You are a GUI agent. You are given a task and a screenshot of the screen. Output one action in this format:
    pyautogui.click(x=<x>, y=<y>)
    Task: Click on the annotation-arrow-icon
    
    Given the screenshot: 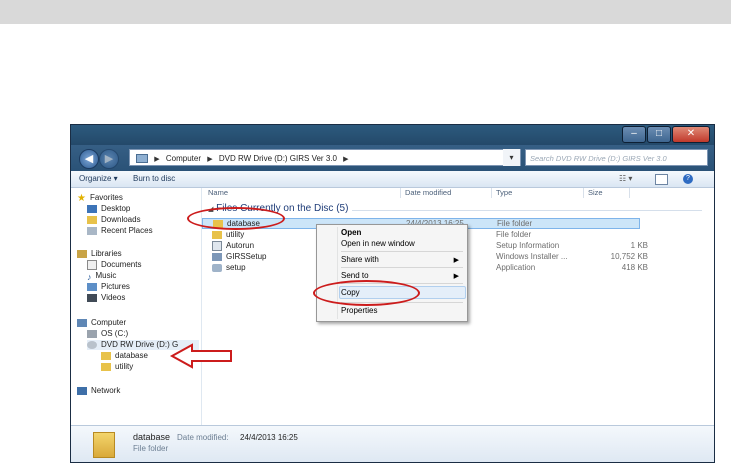 What is the action you would take?
    pyautogui.click(x=200, y=356)
    